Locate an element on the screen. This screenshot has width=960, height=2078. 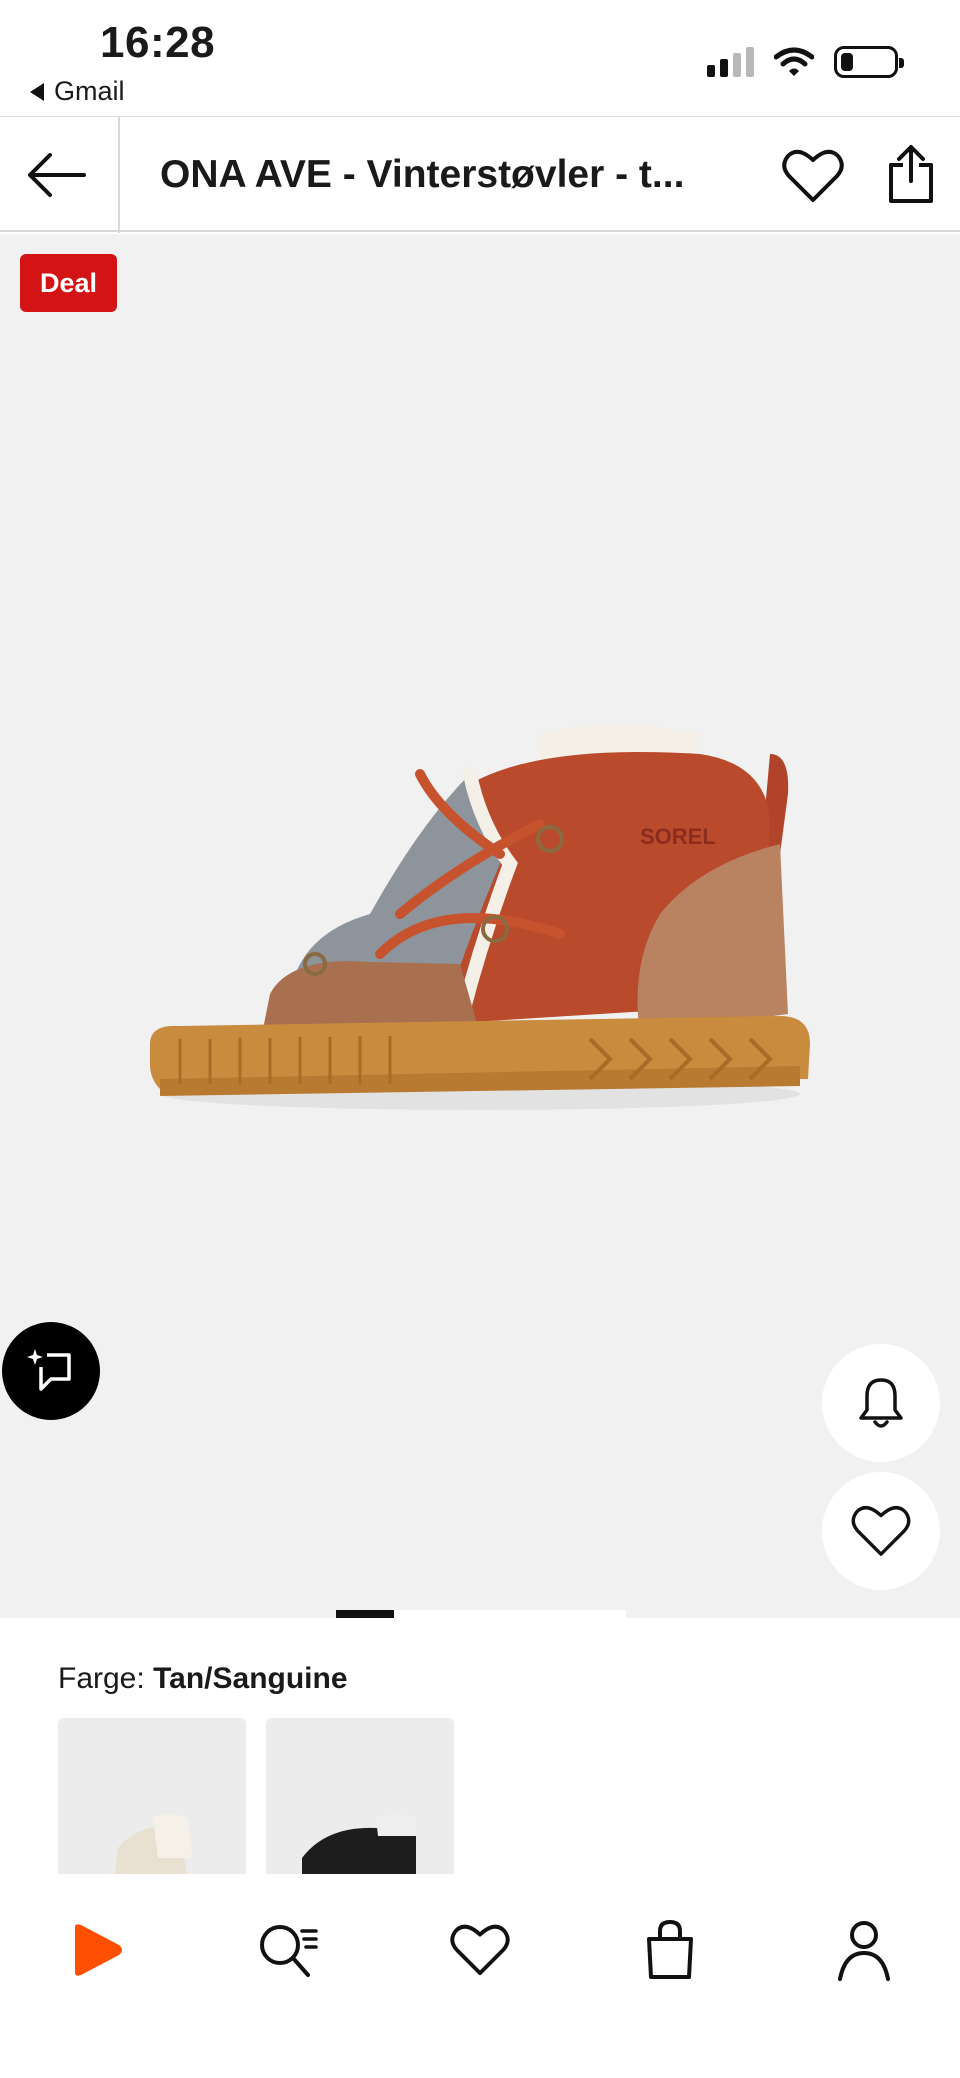
bag-icon is located at coordinates (670, 1949).